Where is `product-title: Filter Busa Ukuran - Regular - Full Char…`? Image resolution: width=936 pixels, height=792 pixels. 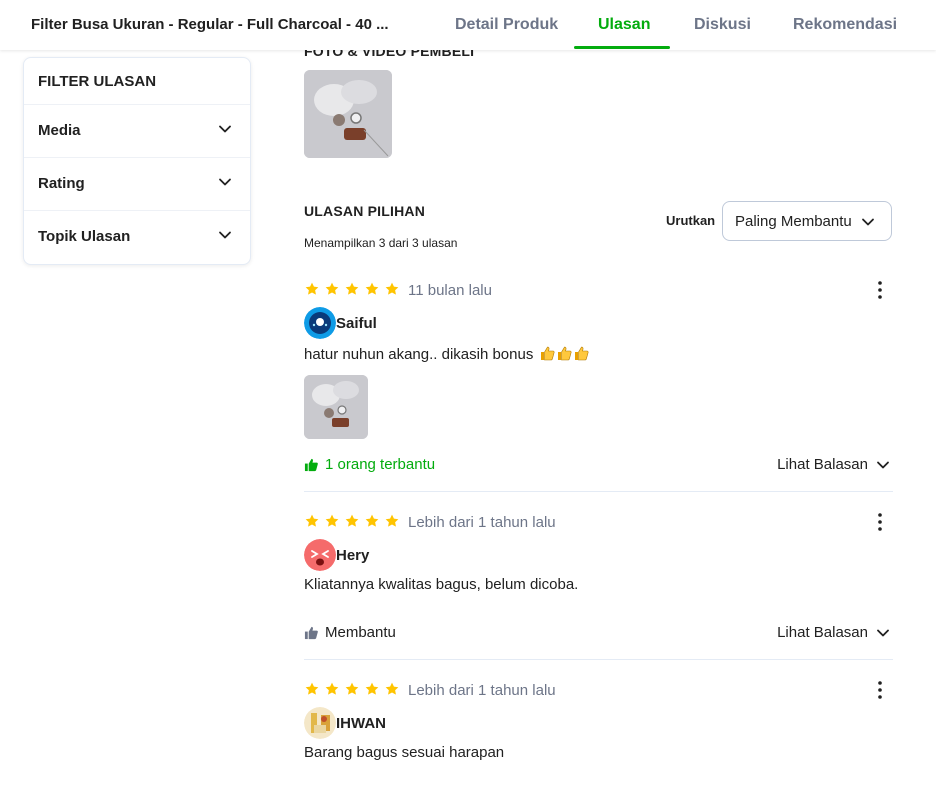 product-title: Filter Busa Ukuran - Regular - Full Char… is located at coordinates (210, 24).